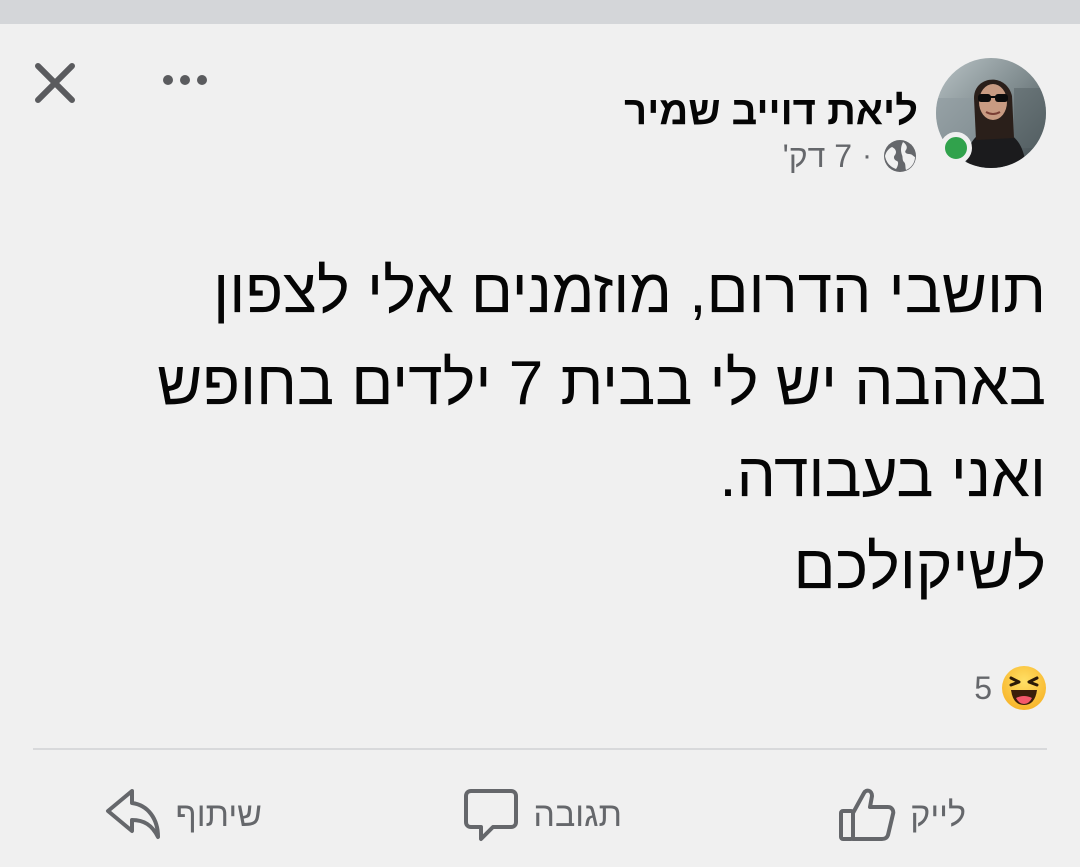  What do you see at coordinates (771, 111) in the screenshot?
I see `author-name: ליאת דוייב שמיר` at bounding box center [771, 111].